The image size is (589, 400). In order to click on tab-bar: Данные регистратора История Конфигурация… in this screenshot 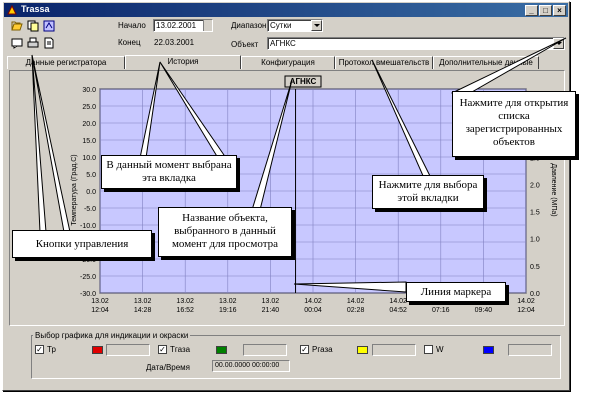, I will do `click(287, 62)`.